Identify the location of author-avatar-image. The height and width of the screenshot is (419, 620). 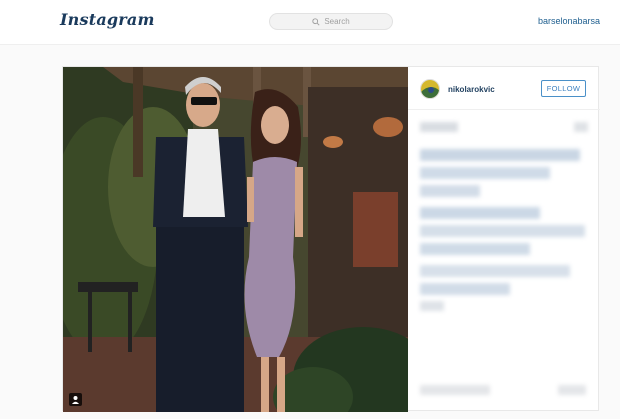
(430, 89).